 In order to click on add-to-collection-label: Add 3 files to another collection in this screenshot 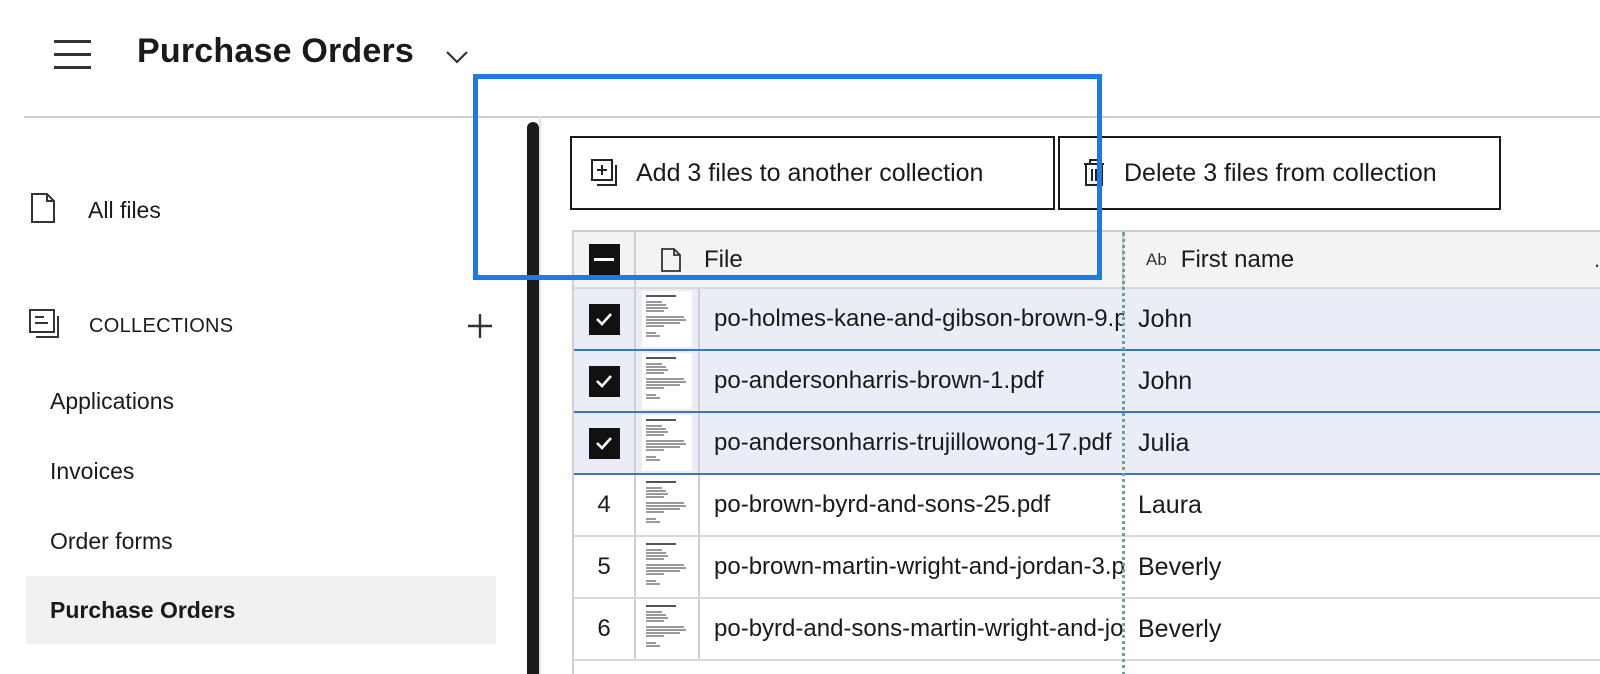, I will do `click(810, 172)`.